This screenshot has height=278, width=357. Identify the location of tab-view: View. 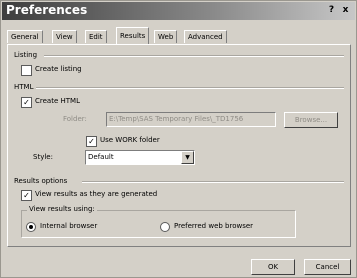
(64, 36).